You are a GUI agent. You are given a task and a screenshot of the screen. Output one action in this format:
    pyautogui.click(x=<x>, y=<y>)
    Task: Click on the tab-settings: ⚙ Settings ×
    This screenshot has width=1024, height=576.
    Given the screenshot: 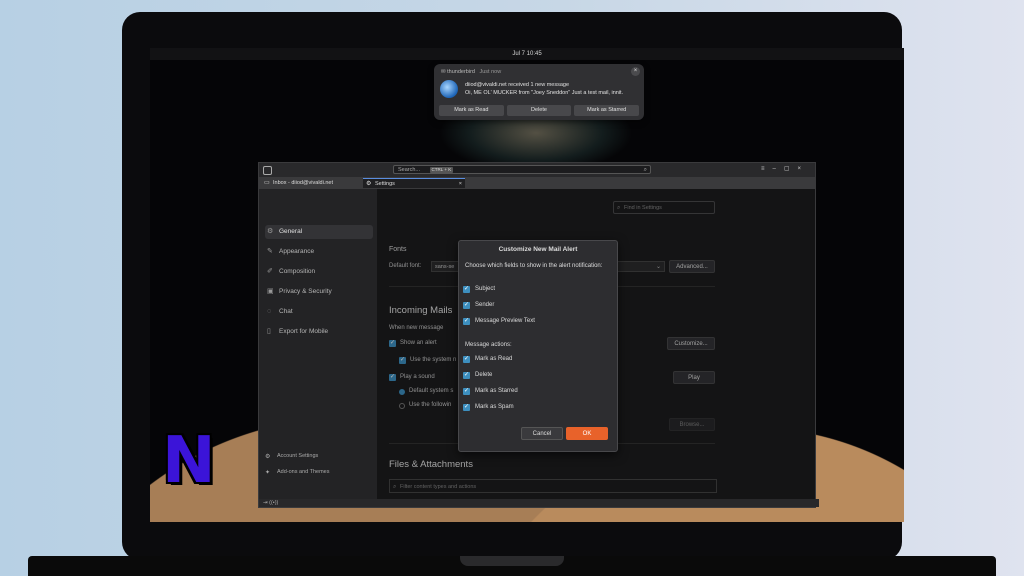 What is the action you would take?
    pyautogui.click(x=414, y=183)
    